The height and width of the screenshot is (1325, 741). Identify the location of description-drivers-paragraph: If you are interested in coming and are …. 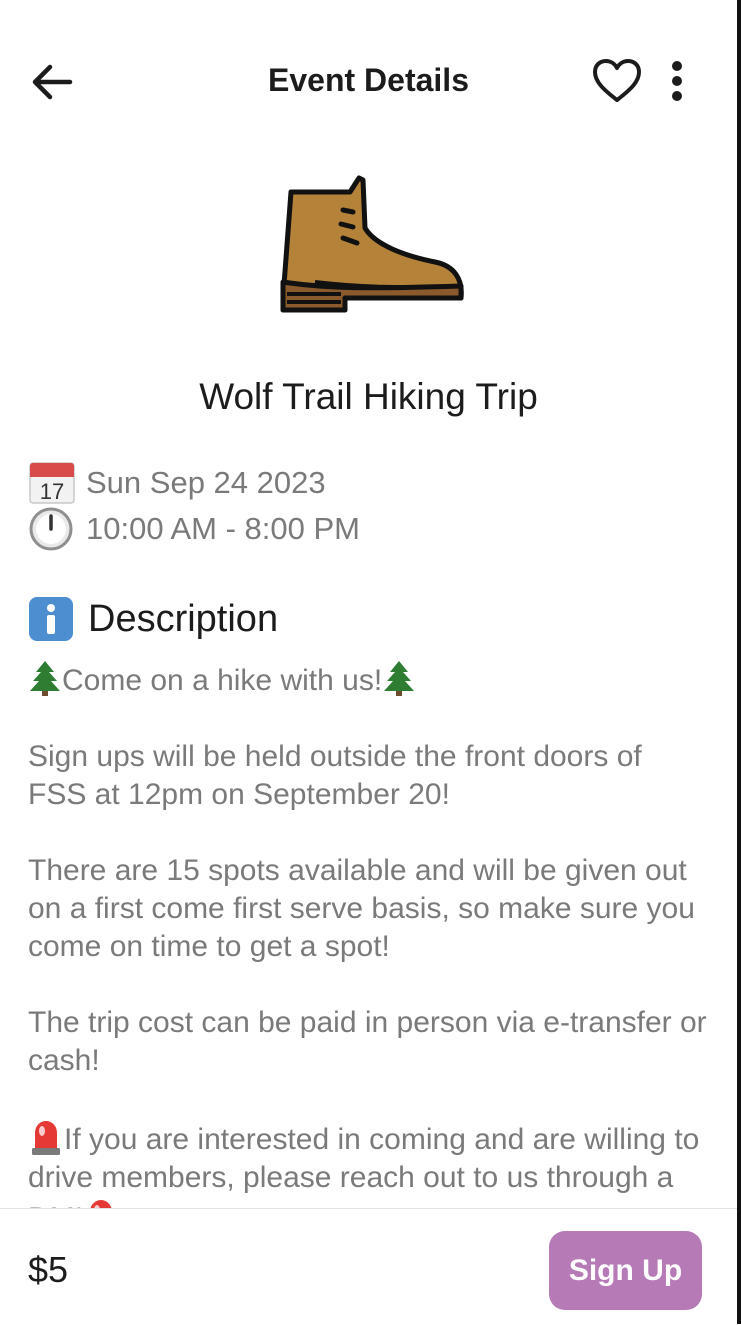
(368, 1163).